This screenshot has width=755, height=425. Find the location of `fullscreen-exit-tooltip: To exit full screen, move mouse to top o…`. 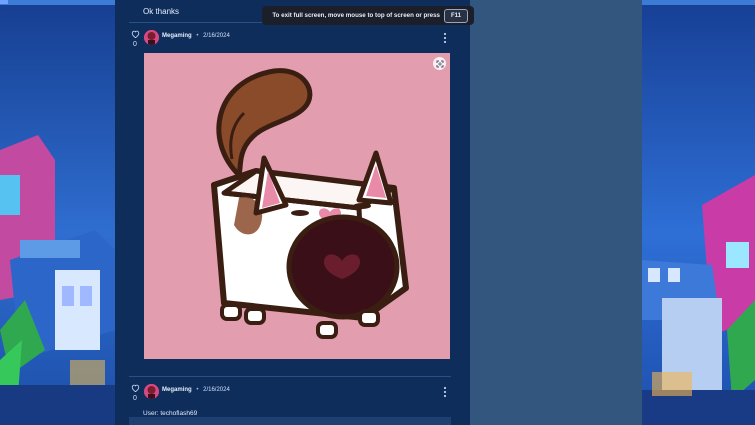

fullscreen-exit-tooltip: To exit full screen, move mouse to top o… is located at coordinates (368, 15).